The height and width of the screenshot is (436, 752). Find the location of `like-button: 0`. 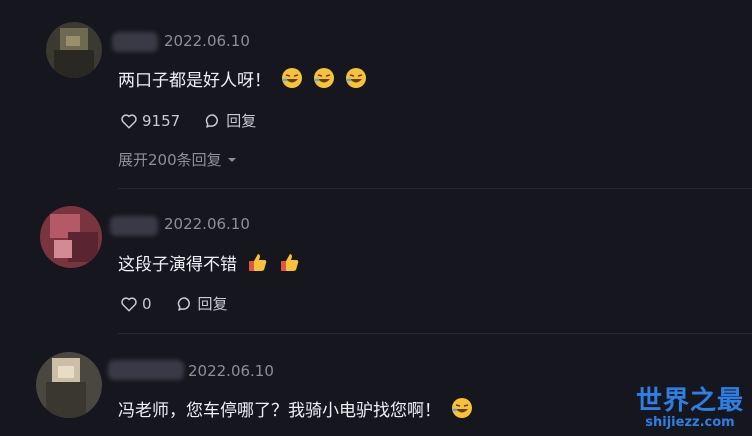

like-button: 0 is located at coordinates (136, 304).